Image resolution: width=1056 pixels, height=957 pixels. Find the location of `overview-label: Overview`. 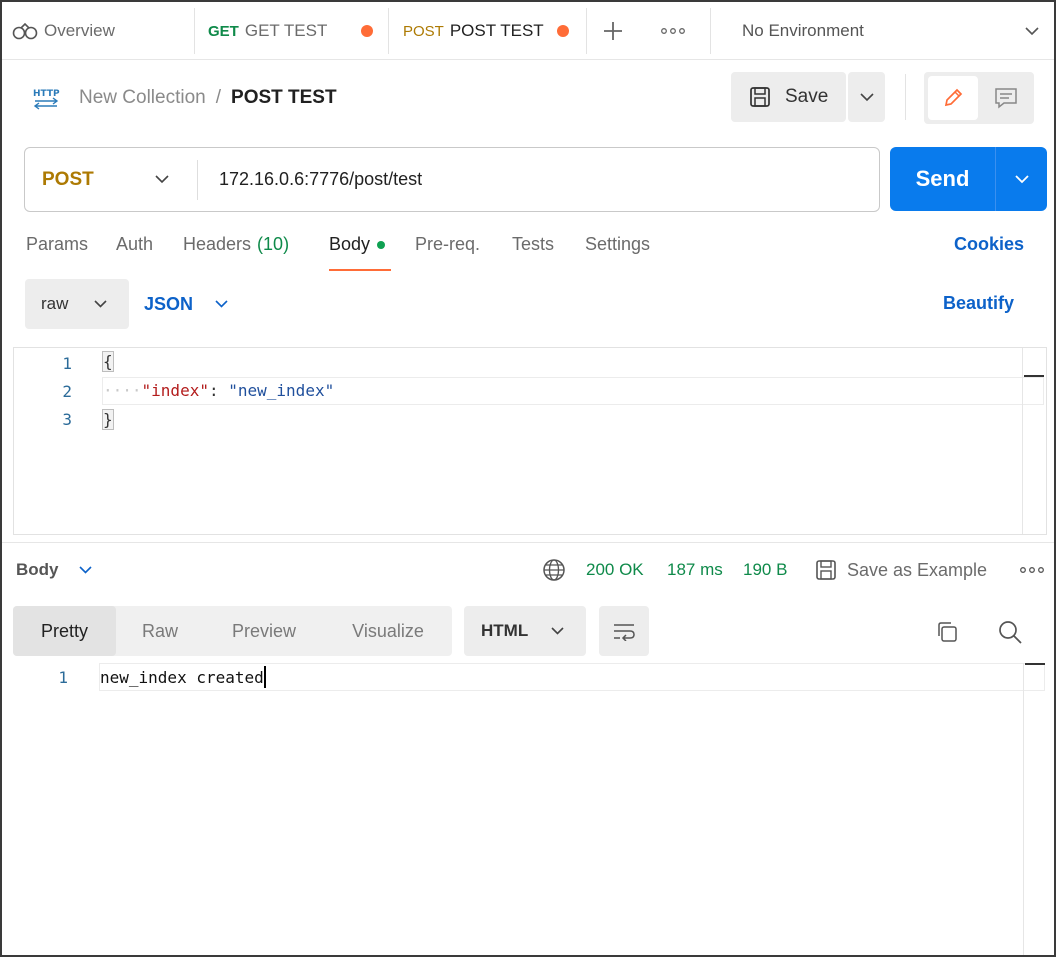

overview-label: Overview is located at coordinates (79, 30).